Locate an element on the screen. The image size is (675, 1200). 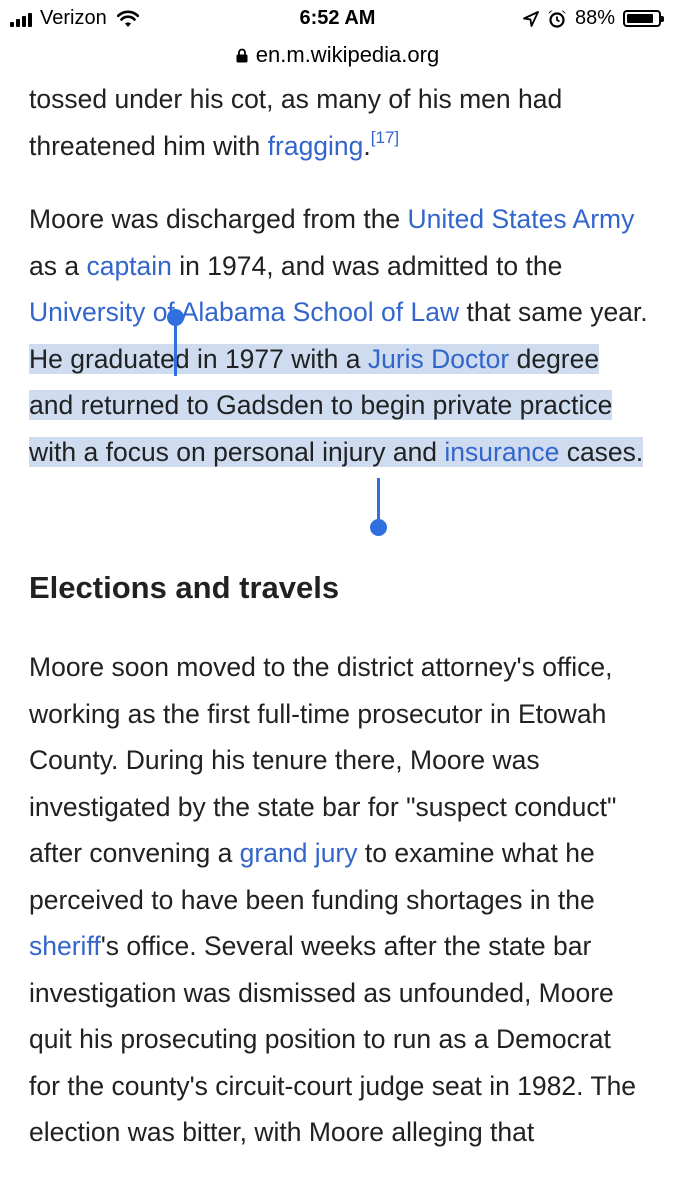
battery-icon is located at coordinates (643, 18).